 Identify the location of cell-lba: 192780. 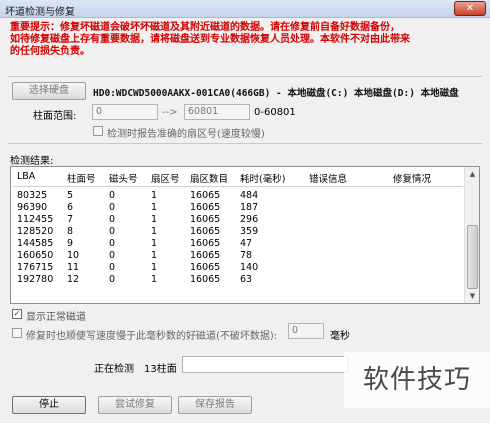
(35, 279).